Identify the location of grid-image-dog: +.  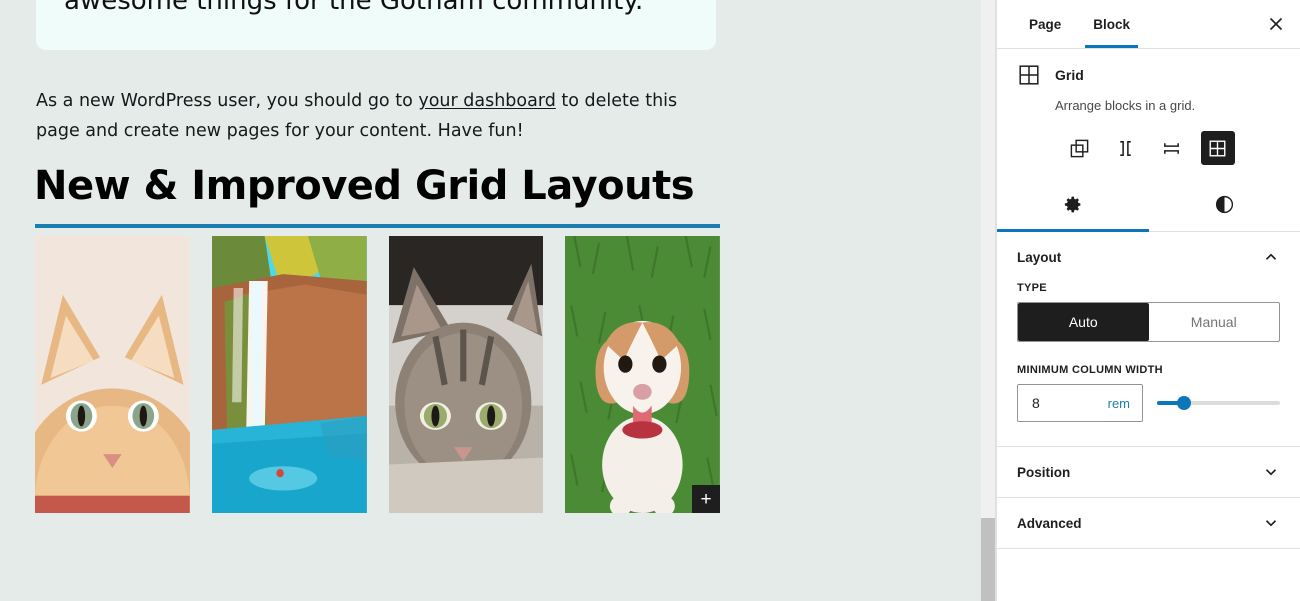
(642, 374).